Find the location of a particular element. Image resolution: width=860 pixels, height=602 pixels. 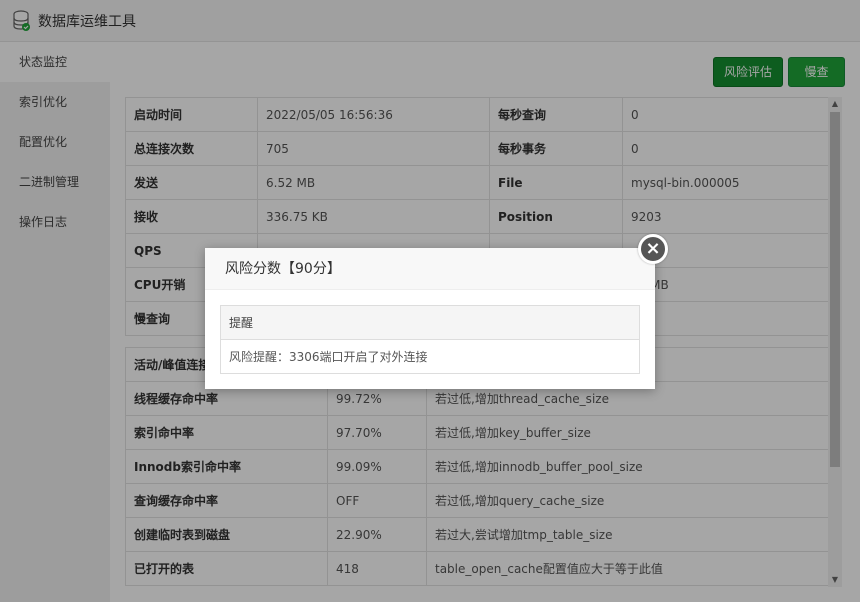

reminder-message: 风险提醒：3306端口开启了对外连接 is located at coordinates (430, 356).